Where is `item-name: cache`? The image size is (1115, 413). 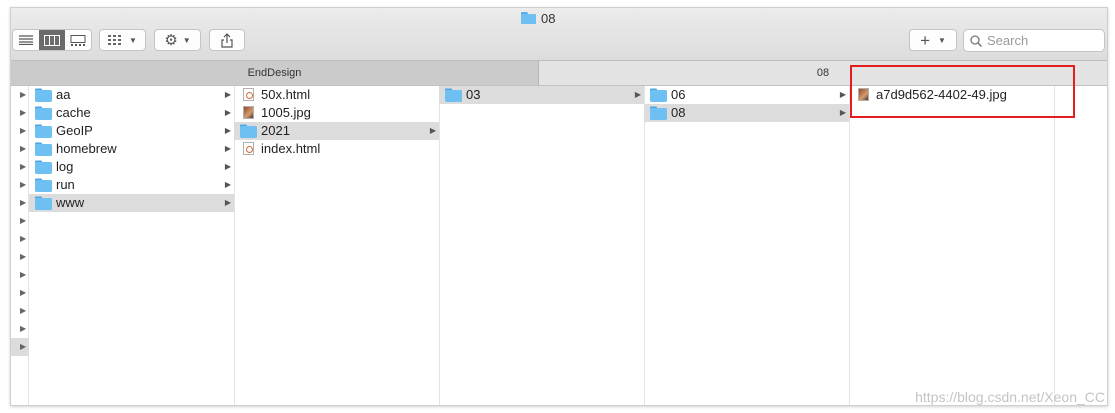 item-name: cache is located at coordinates (73, 112).